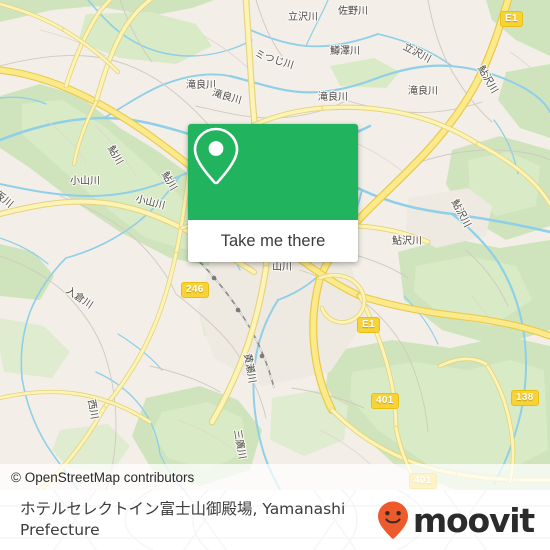 The image size is (550, 550). What do you see at coordinates (525, 398) in the screenshot?
I see `road-shield: 138` at bounding box center [525, 398].